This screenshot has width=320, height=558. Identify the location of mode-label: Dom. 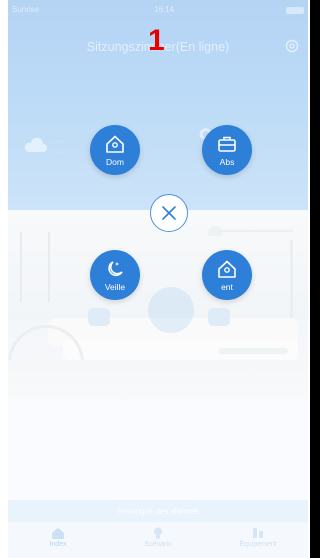
(115, 162).